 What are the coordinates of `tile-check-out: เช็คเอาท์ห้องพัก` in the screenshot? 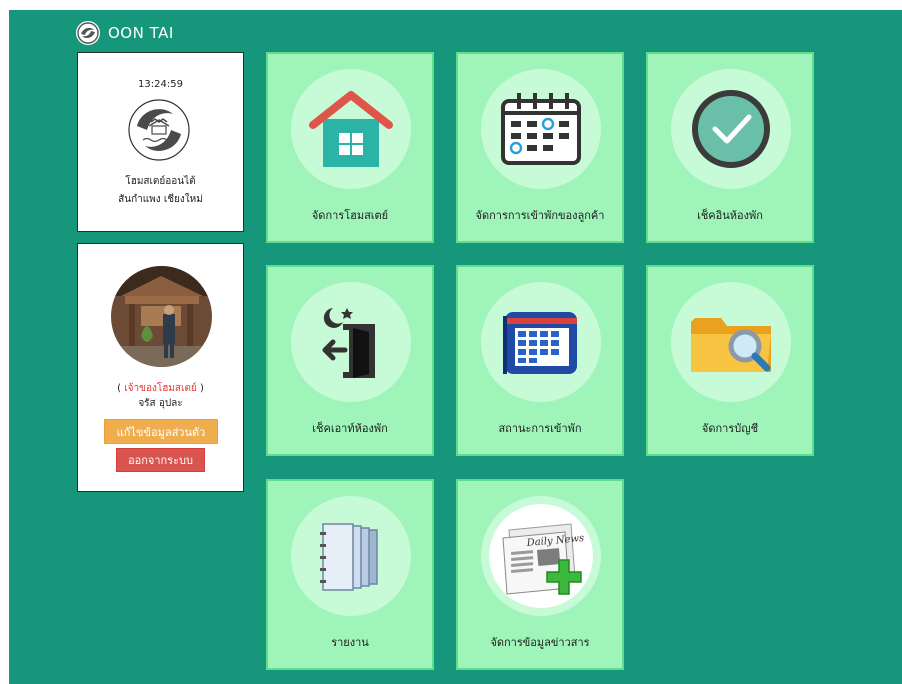 It's located at (350, 360).